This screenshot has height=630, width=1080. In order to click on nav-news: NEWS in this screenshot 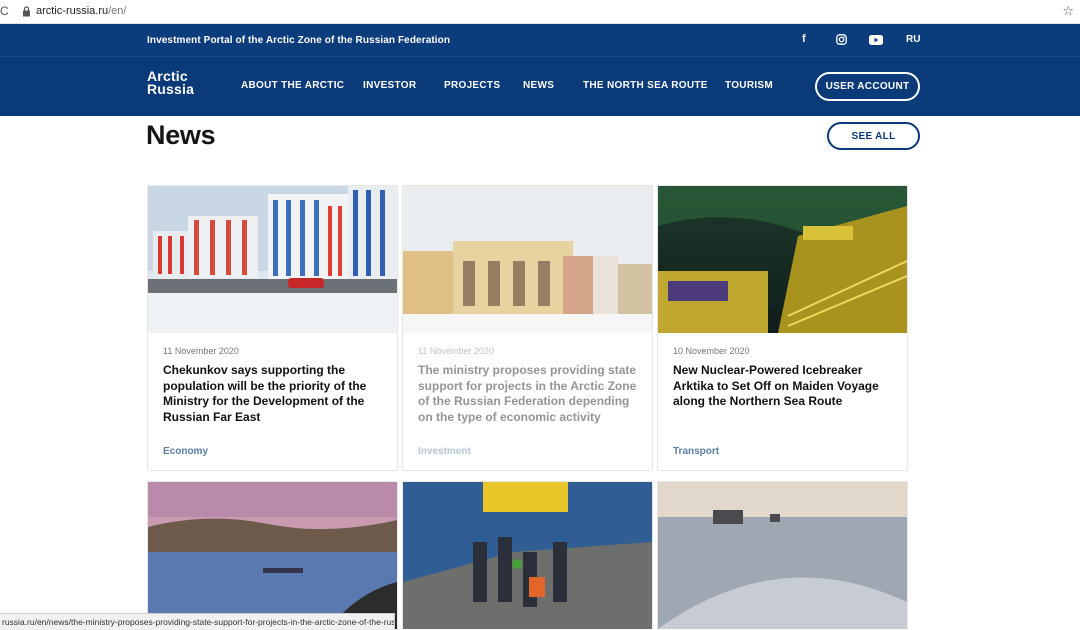, I will do `click(538, 85)`.